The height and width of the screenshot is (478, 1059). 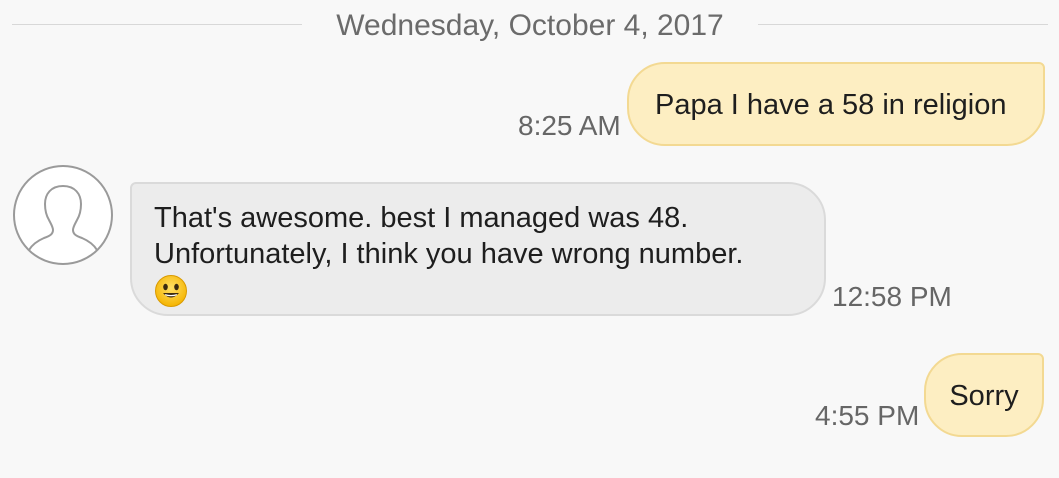 I want to click on message-text: Sorry, so click(x=984, y=396).